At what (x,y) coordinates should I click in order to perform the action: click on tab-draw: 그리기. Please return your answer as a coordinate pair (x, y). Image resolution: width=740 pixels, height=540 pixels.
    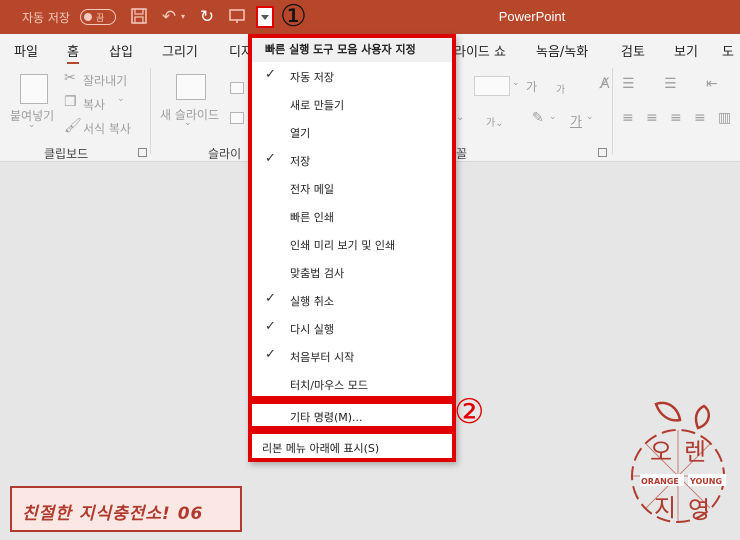
    Looking at the image, I should click on (180, 50).